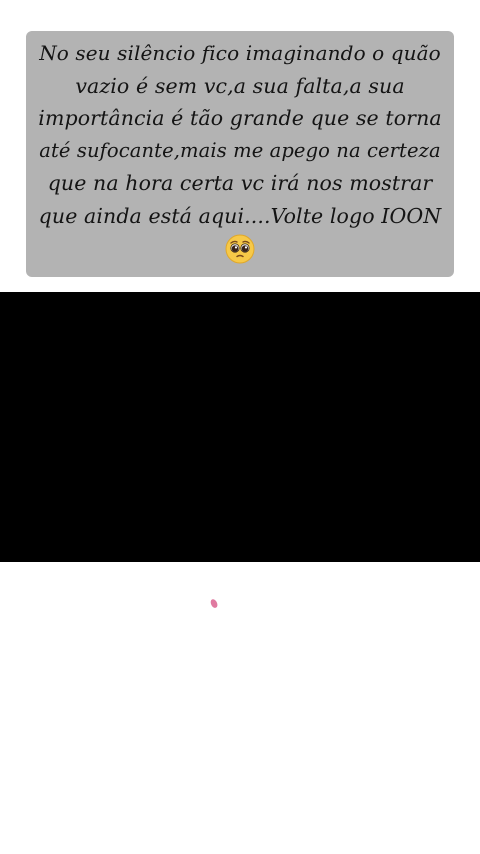  Describe the element at coordinates (240, 215) in the screenshot. I see `caption-line-6: que ainda está aqui....Volte logo IOON` at that location.